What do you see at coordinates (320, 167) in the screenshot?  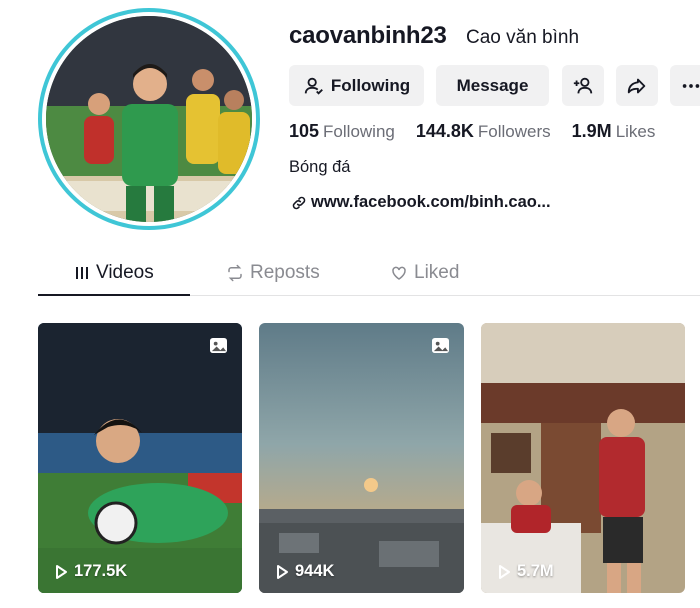 I see `profile-bio: Bóng đá` at bounding box center [320, 167].